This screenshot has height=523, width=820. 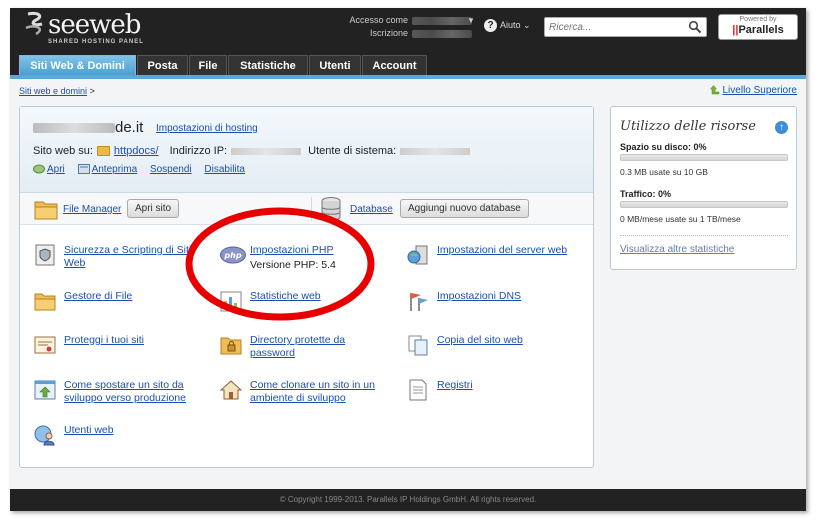 What do you see at coordinates (153, 208) in the screenshot?
I see `open-site-button: Apri sito` at bounding box center [153, 208].